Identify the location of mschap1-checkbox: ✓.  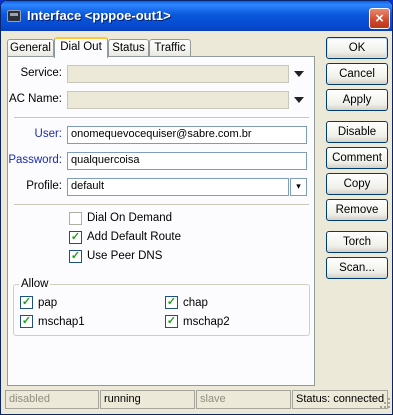
(26, 321).